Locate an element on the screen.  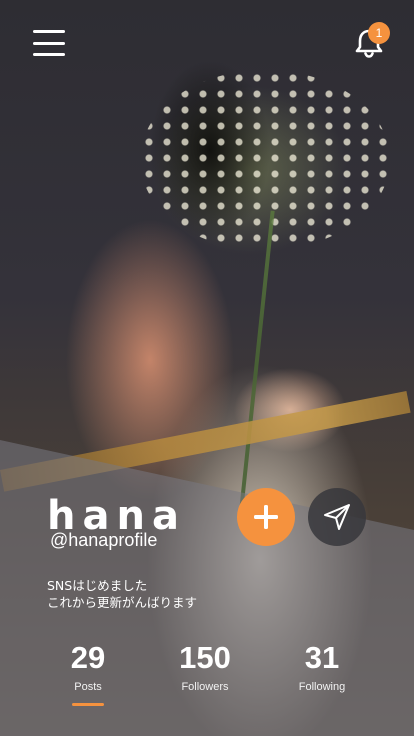
plus-icon is located at coordinates (266, 517).